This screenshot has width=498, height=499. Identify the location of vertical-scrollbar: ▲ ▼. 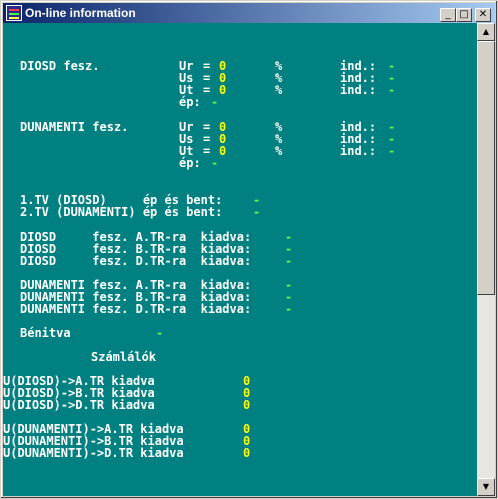
(486, 259).